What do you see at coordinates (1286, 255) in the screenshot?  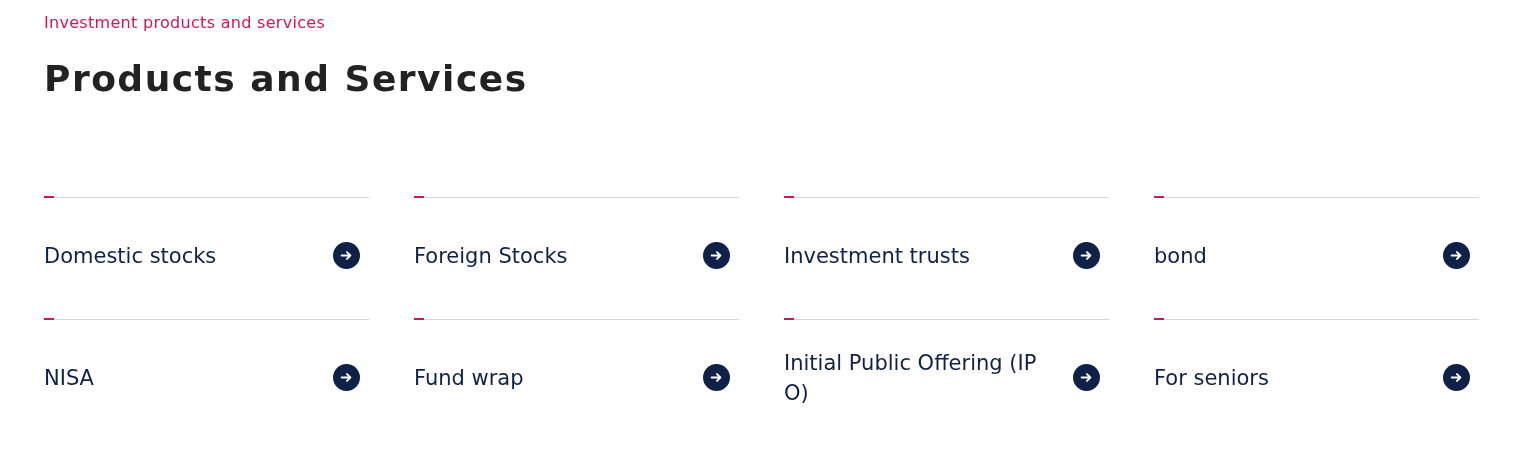 I see `product-link: bond` at bounding box center [1286, 255].